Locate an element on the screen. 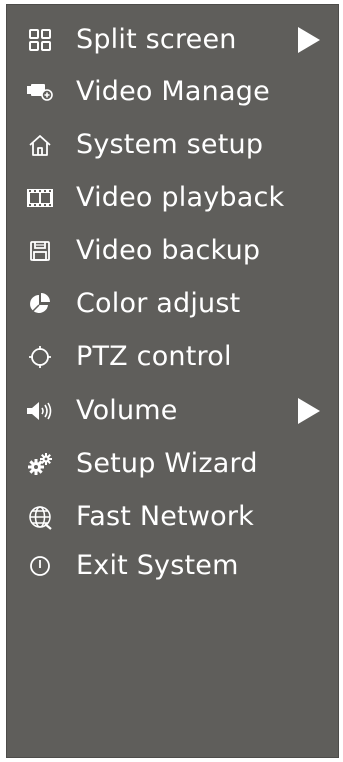 This screenshot has width=343, height=762. floppy-icon is located at coordinates (40, 251).